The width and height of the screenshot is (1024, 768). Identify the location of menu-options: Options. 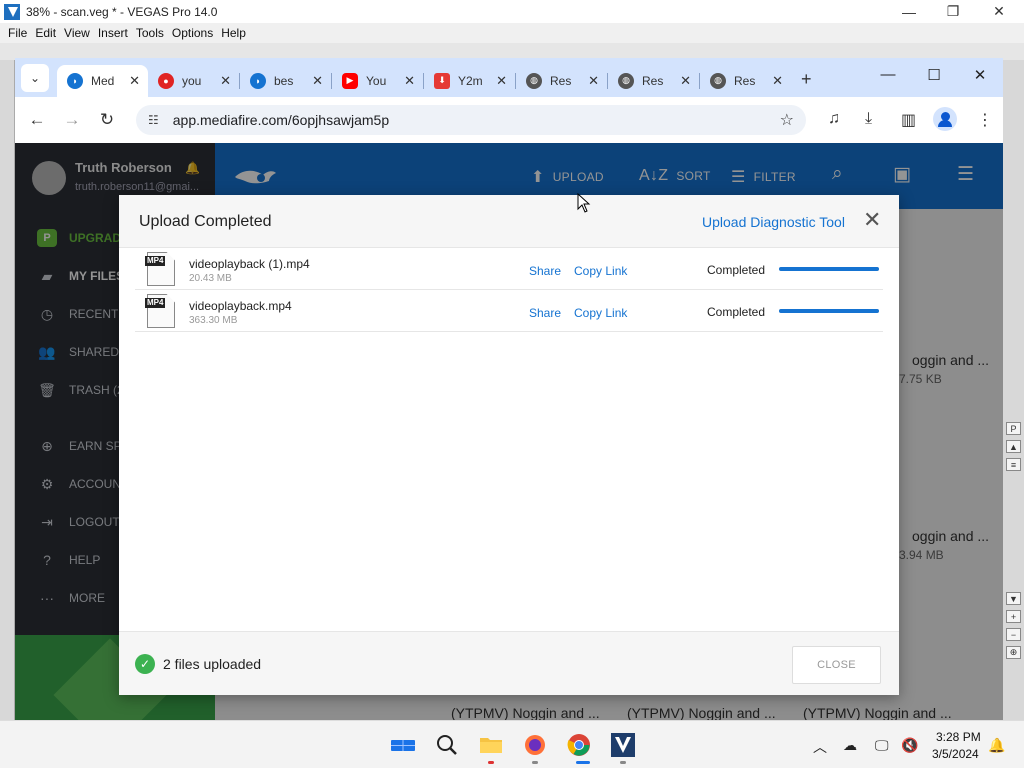
(192, 33).